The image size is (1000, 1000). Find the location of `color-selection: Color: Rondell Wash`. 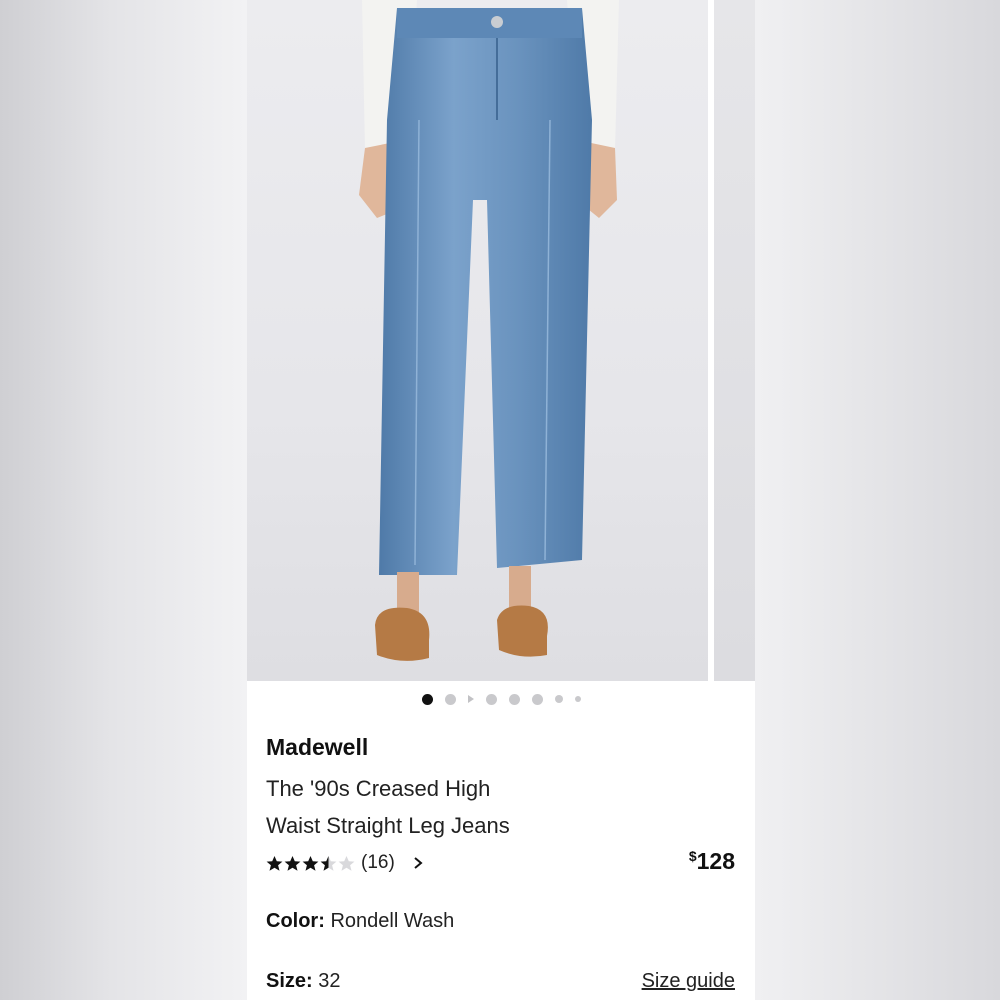

color-selection: Color: Rondell Wash is located at coordinates (360, 921).